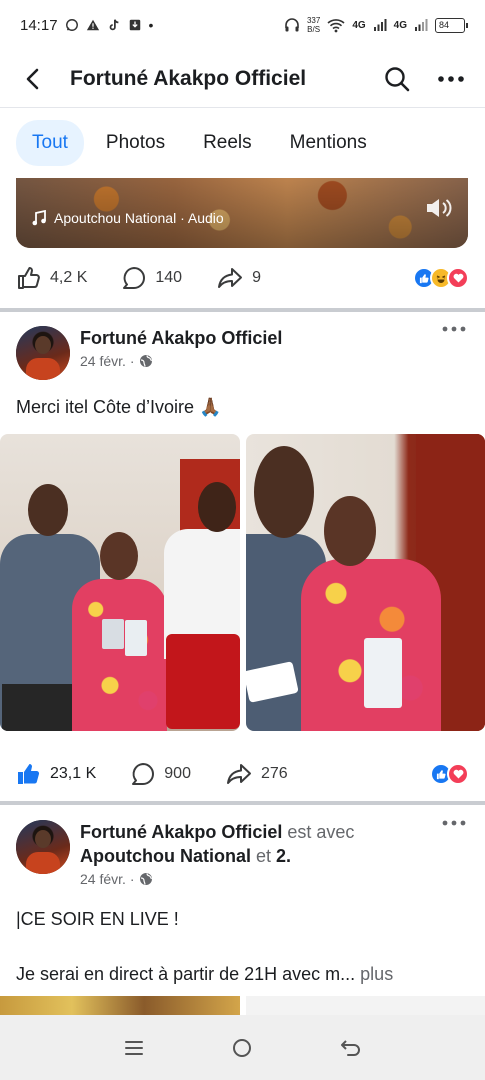 This screenshot has width=485, height=1080. I want to click on signal-1-label: 4G, so click(359, 25).